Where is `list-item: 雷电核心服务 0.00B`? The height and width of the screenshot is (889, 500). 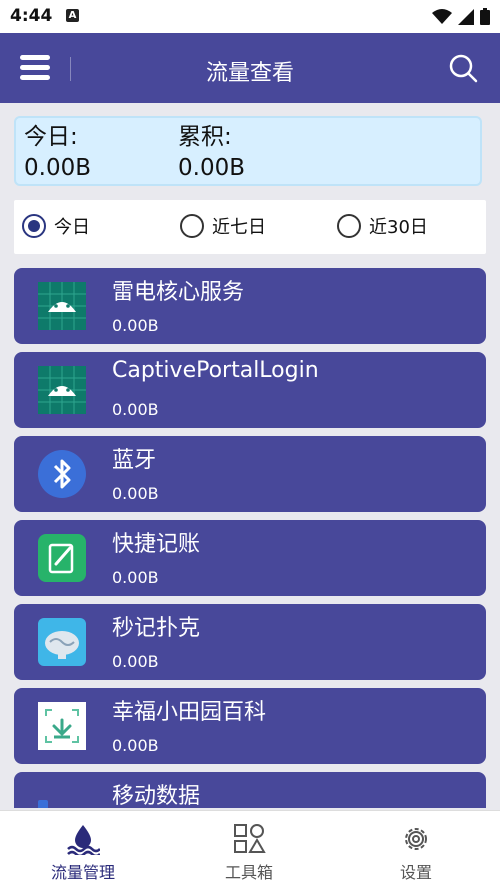
list-item: 雷电核心服务 0.00B is located at coordinates (250, 306).